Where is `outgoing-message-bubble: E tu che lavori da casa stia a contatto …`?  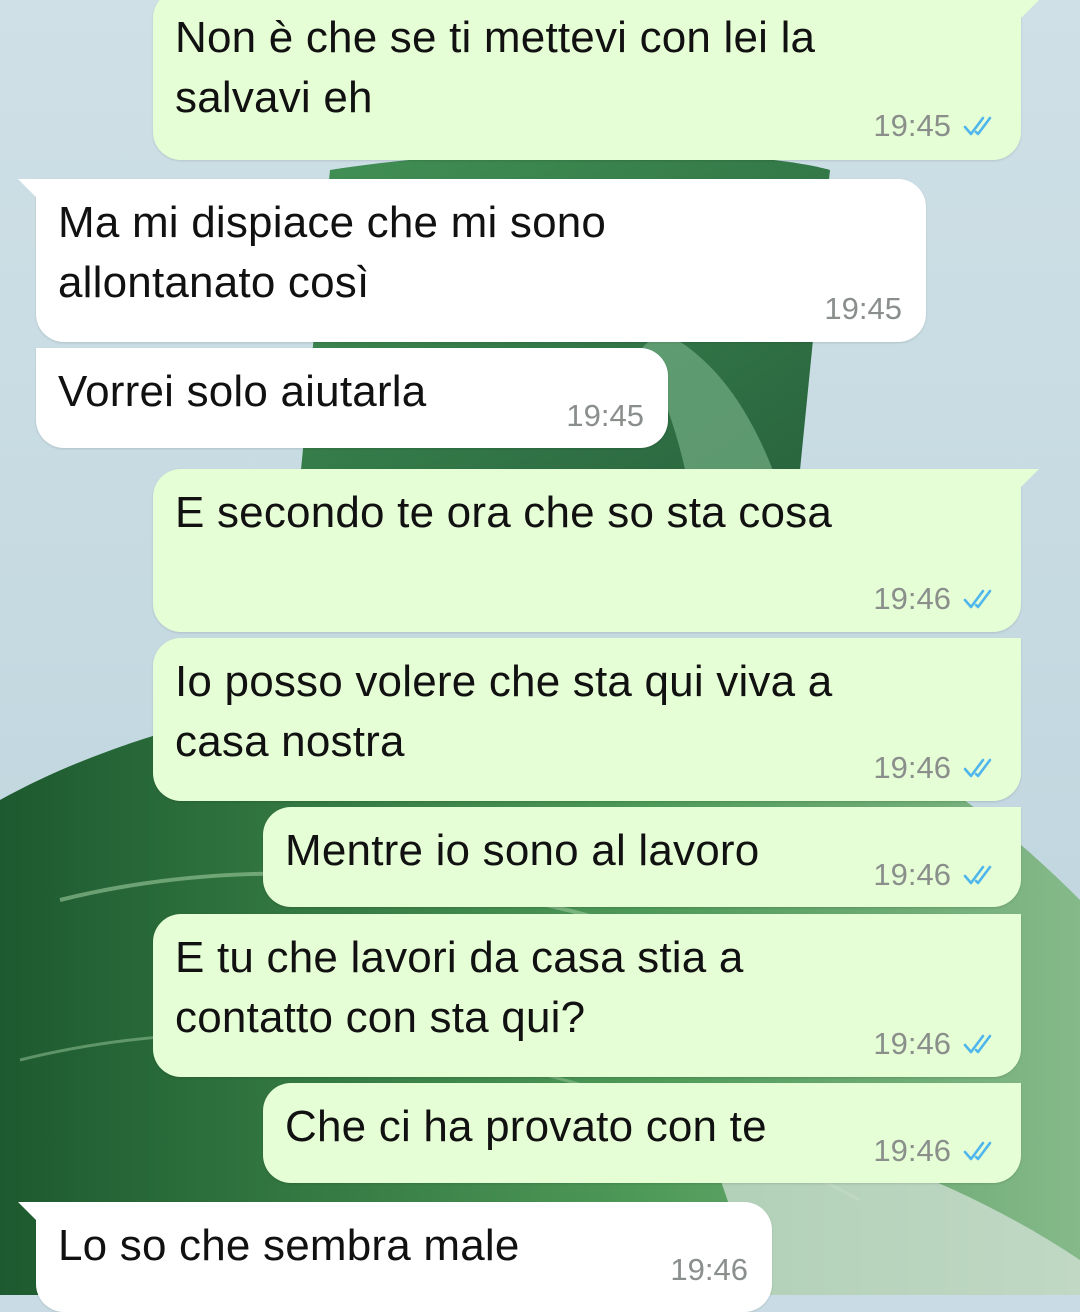
outgoing-message-bubble: E tu che lavori da casa stia a contatto … is located at coordinates (587, 995).